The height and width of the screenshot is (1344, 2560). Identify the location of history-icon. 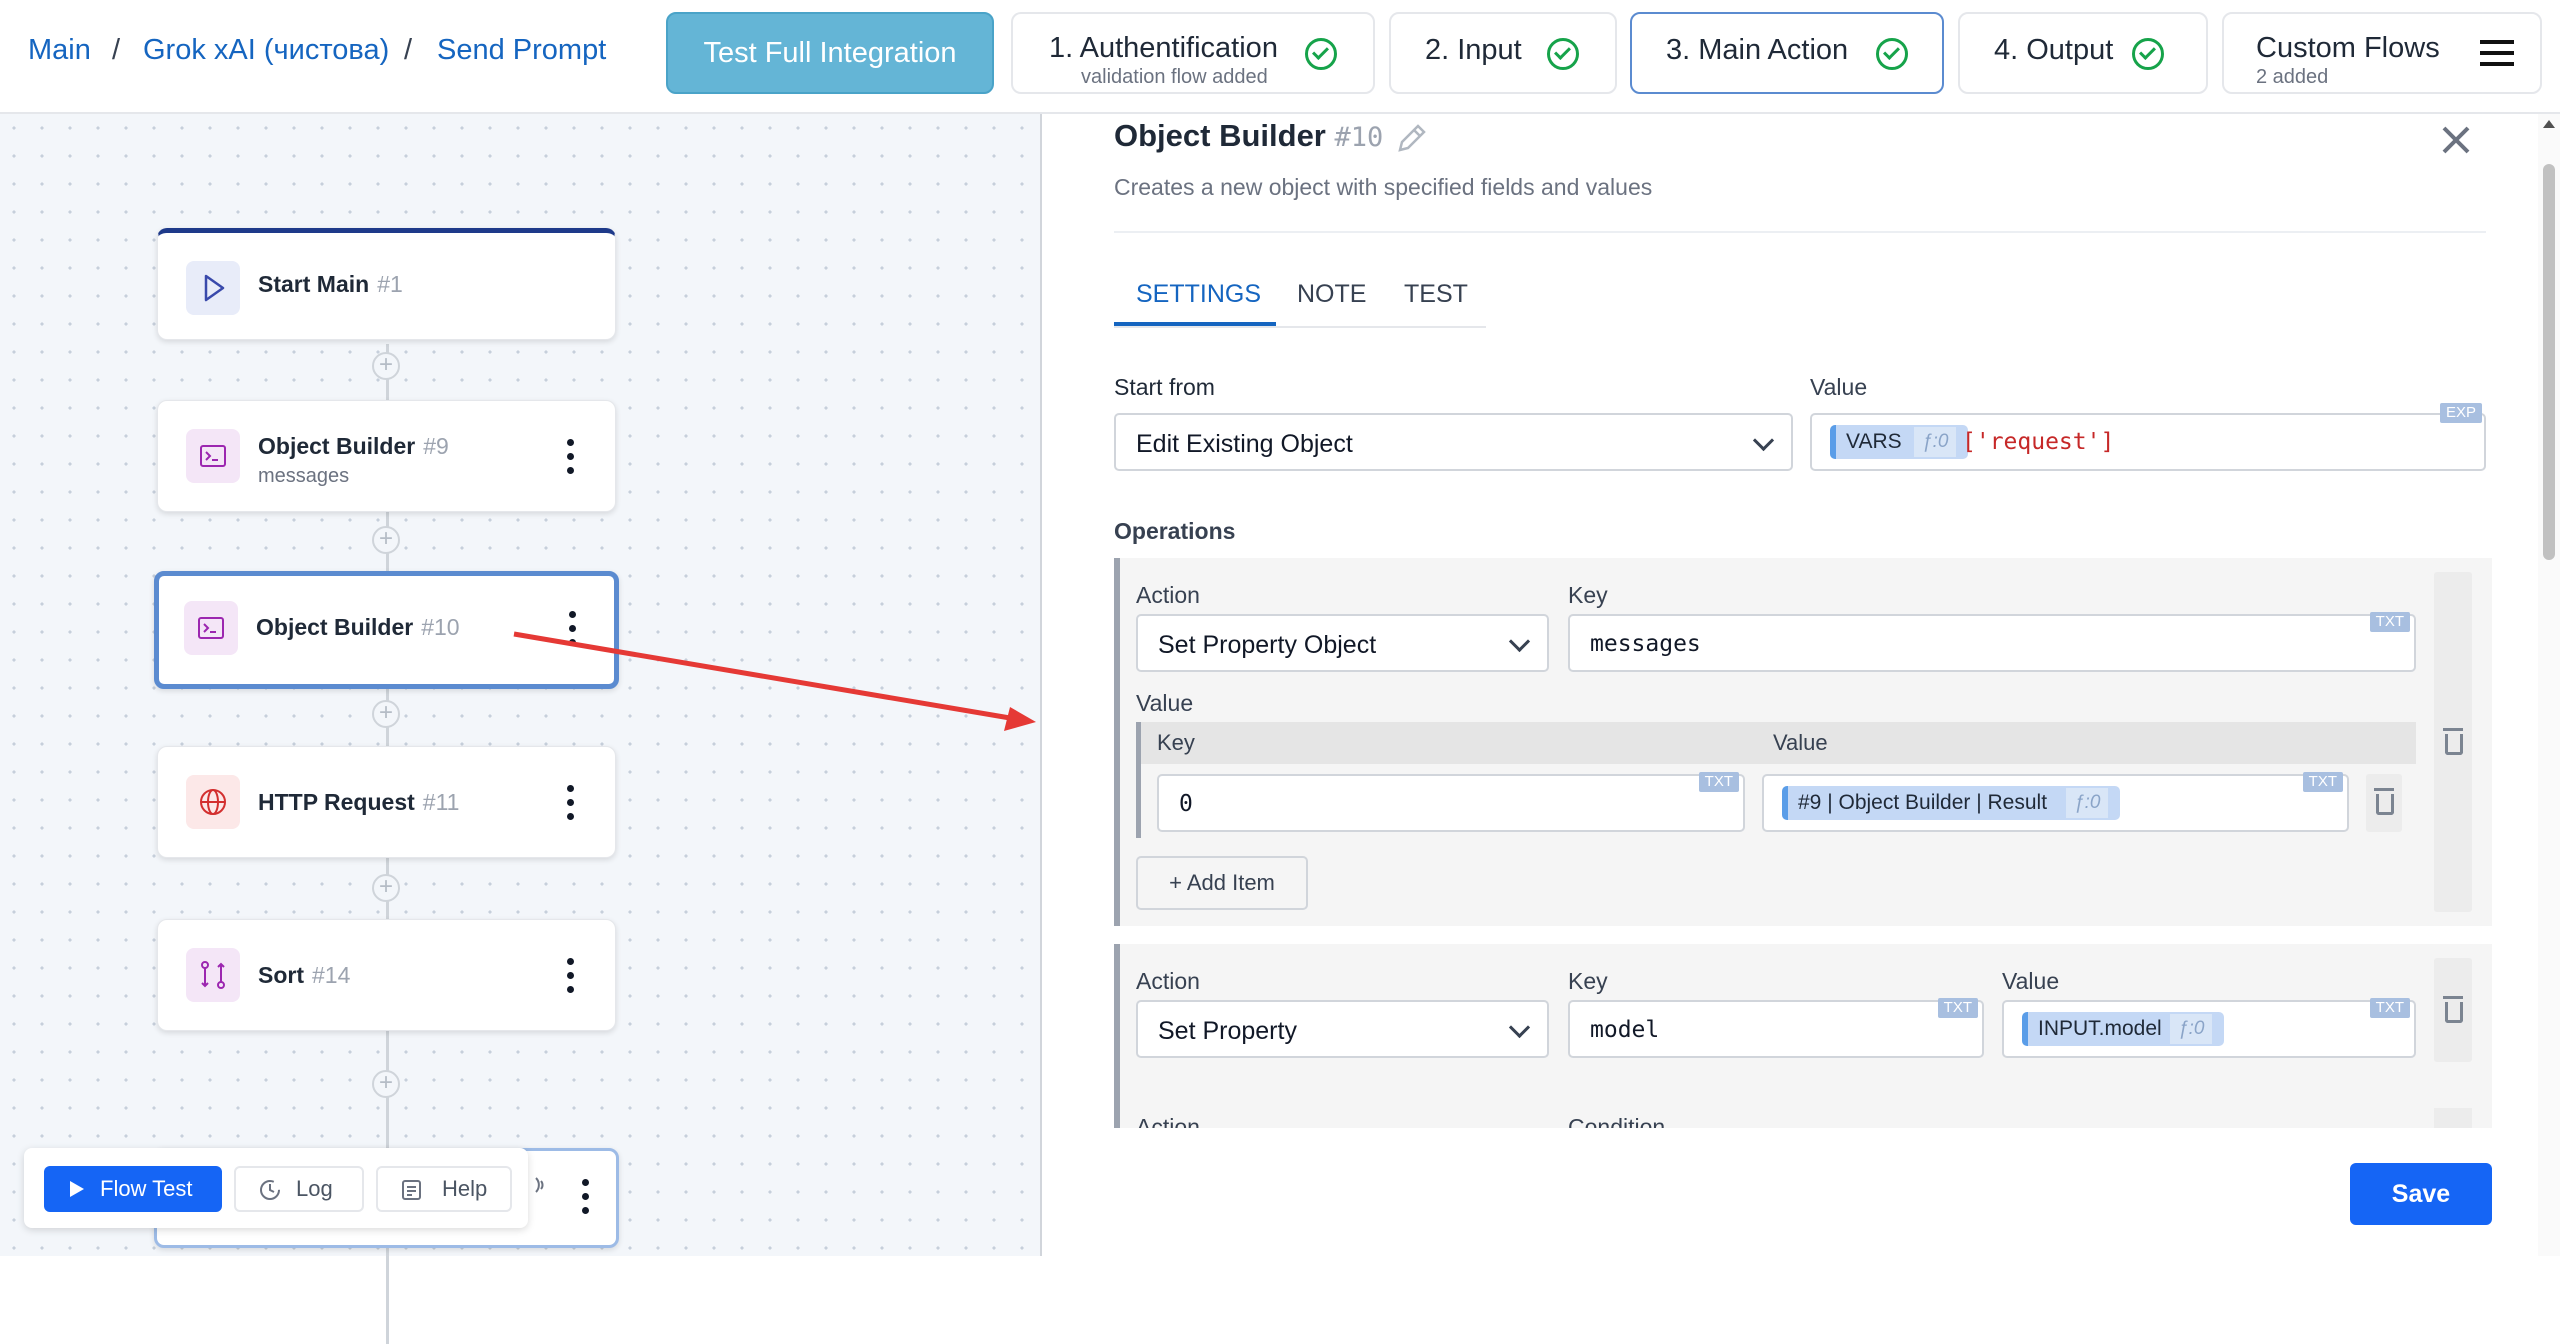
(270, 1190).